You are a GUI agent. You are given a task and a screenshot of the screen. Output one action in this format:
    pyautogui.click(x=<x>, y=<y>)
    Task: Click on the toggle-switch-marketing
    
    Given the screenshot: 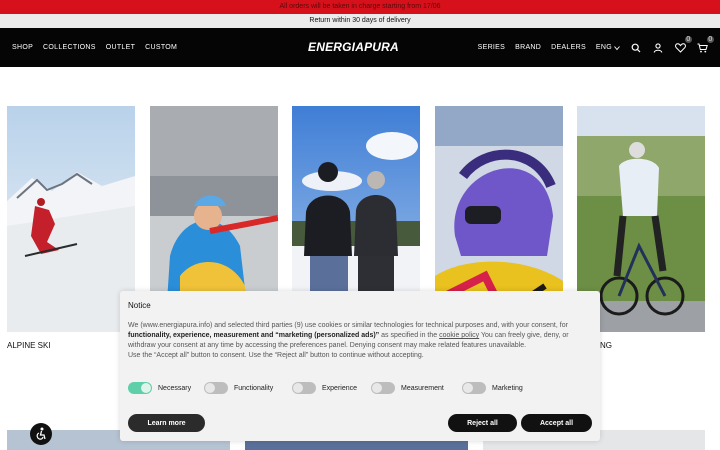 What is the action you would take?
    pyautogui.click(x=474, y=388)
    